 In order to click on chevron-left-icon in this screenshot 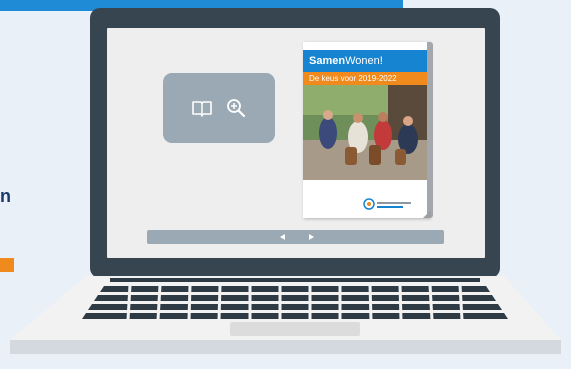, I will do `click(282, 237)`.